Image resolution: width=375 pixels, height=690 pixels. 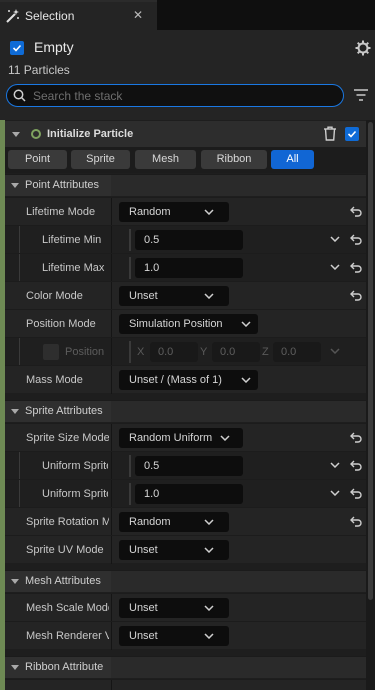 What do you see at coordinates (183, 95) in the screenshot?
I see `search-input` at bounding box center [183, 95].